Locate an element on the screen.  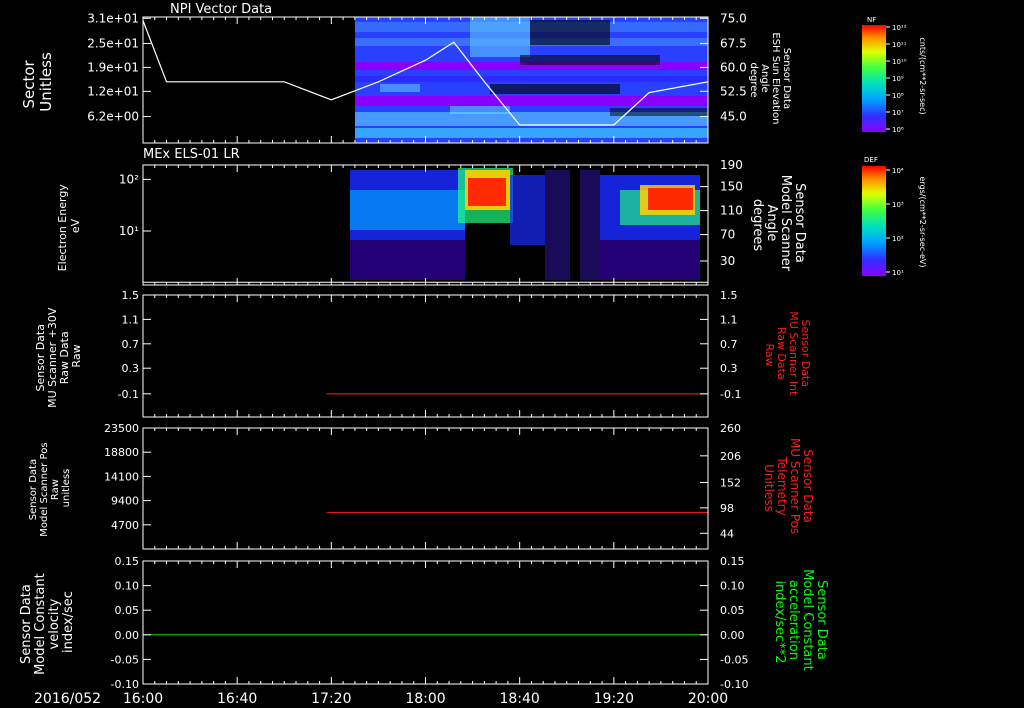
left-tick-label: 1.2e+01 is located at coordinates (113, 91).